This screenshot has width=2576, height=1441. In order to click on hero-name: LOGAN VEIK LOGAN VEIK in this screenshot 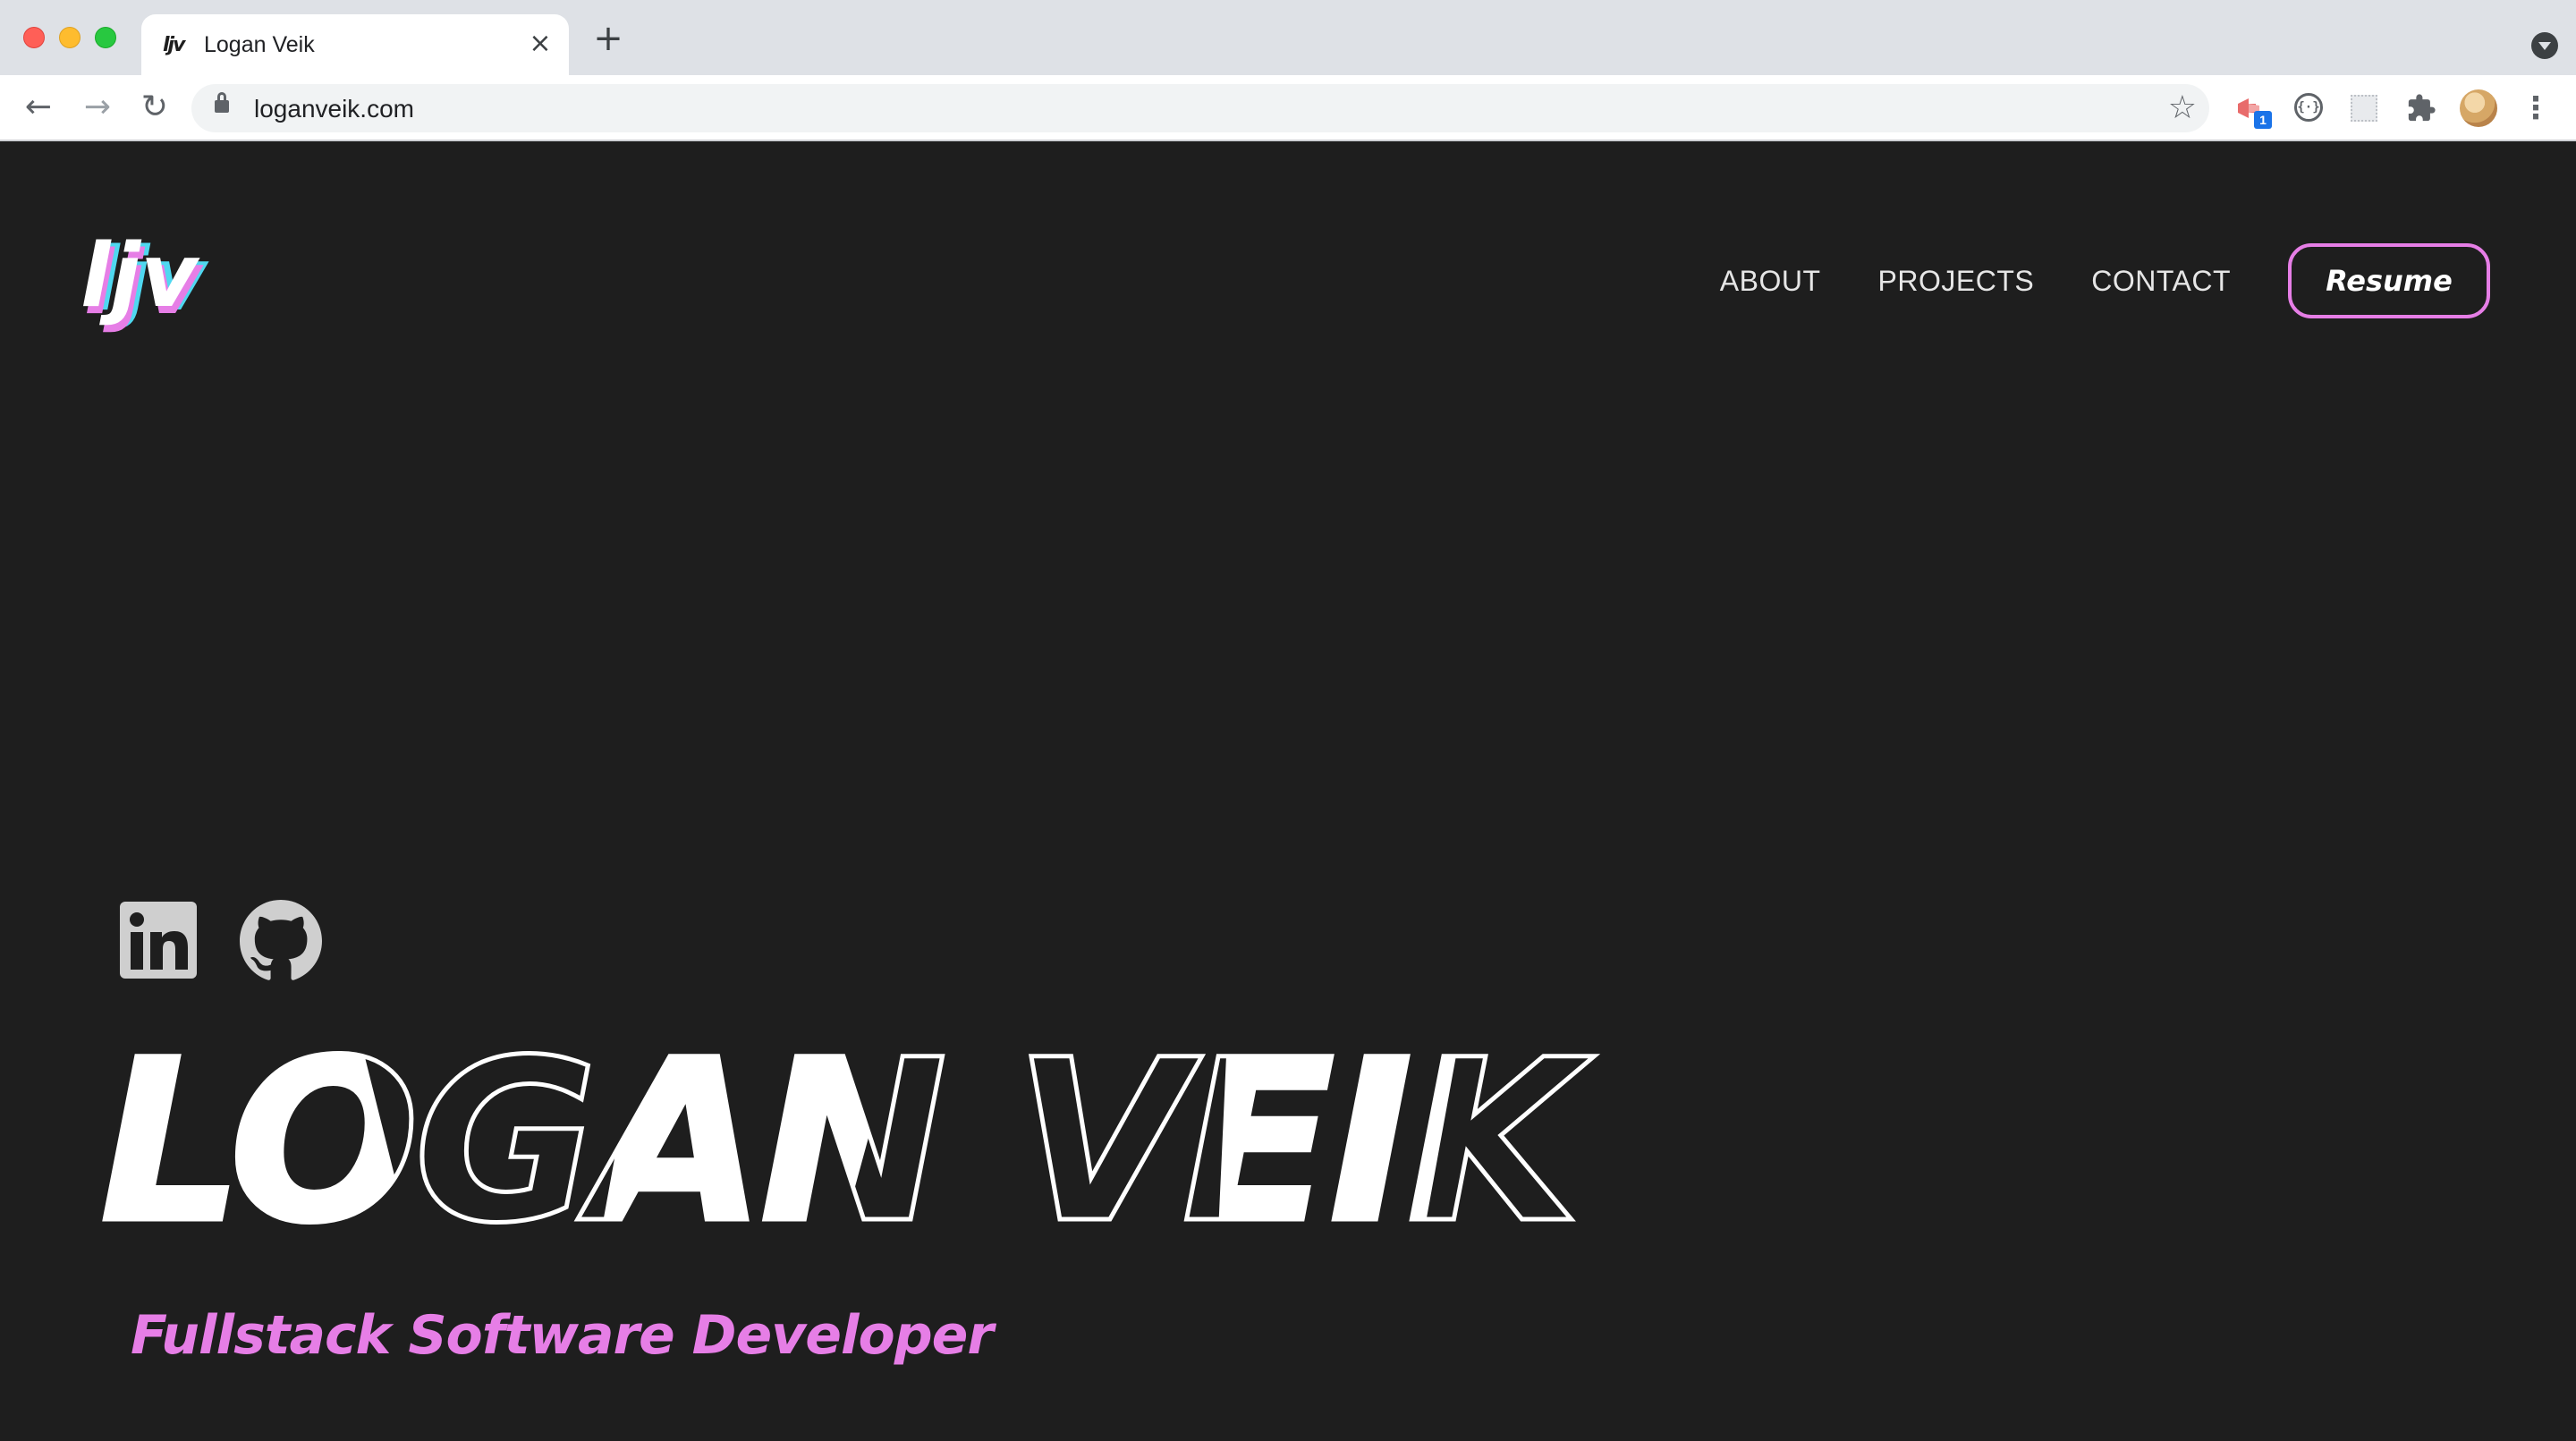, I will do `click(851, 1134)`.